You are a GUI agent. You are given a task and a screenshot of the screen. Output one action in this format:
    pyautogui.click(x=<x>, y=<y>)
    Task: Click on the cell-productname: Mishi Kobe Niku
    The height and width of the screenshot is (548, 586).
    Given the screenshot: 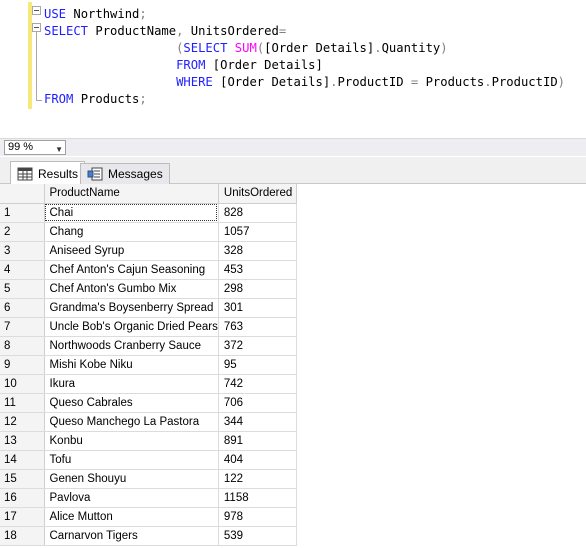 What is the action you would take?
    pyautogui.click(x=131, y=365)
    